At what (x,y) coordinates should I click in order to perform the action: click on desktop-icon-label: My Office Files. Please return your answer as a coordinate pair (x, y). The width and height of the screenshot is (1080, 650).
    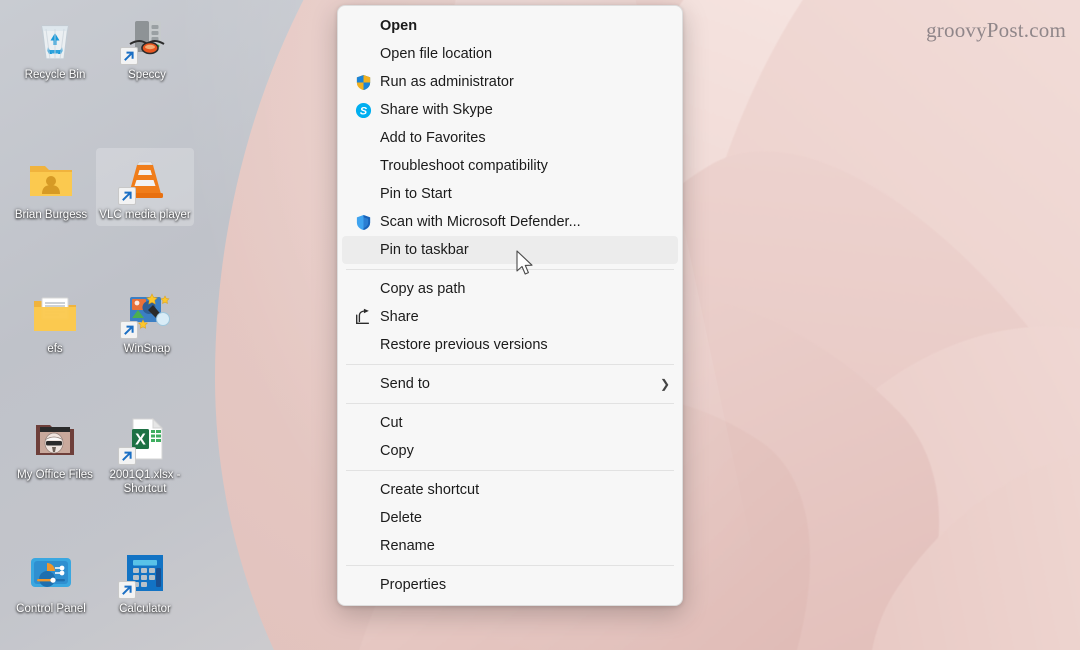
    Looking at the image, I should click on (55, 475).